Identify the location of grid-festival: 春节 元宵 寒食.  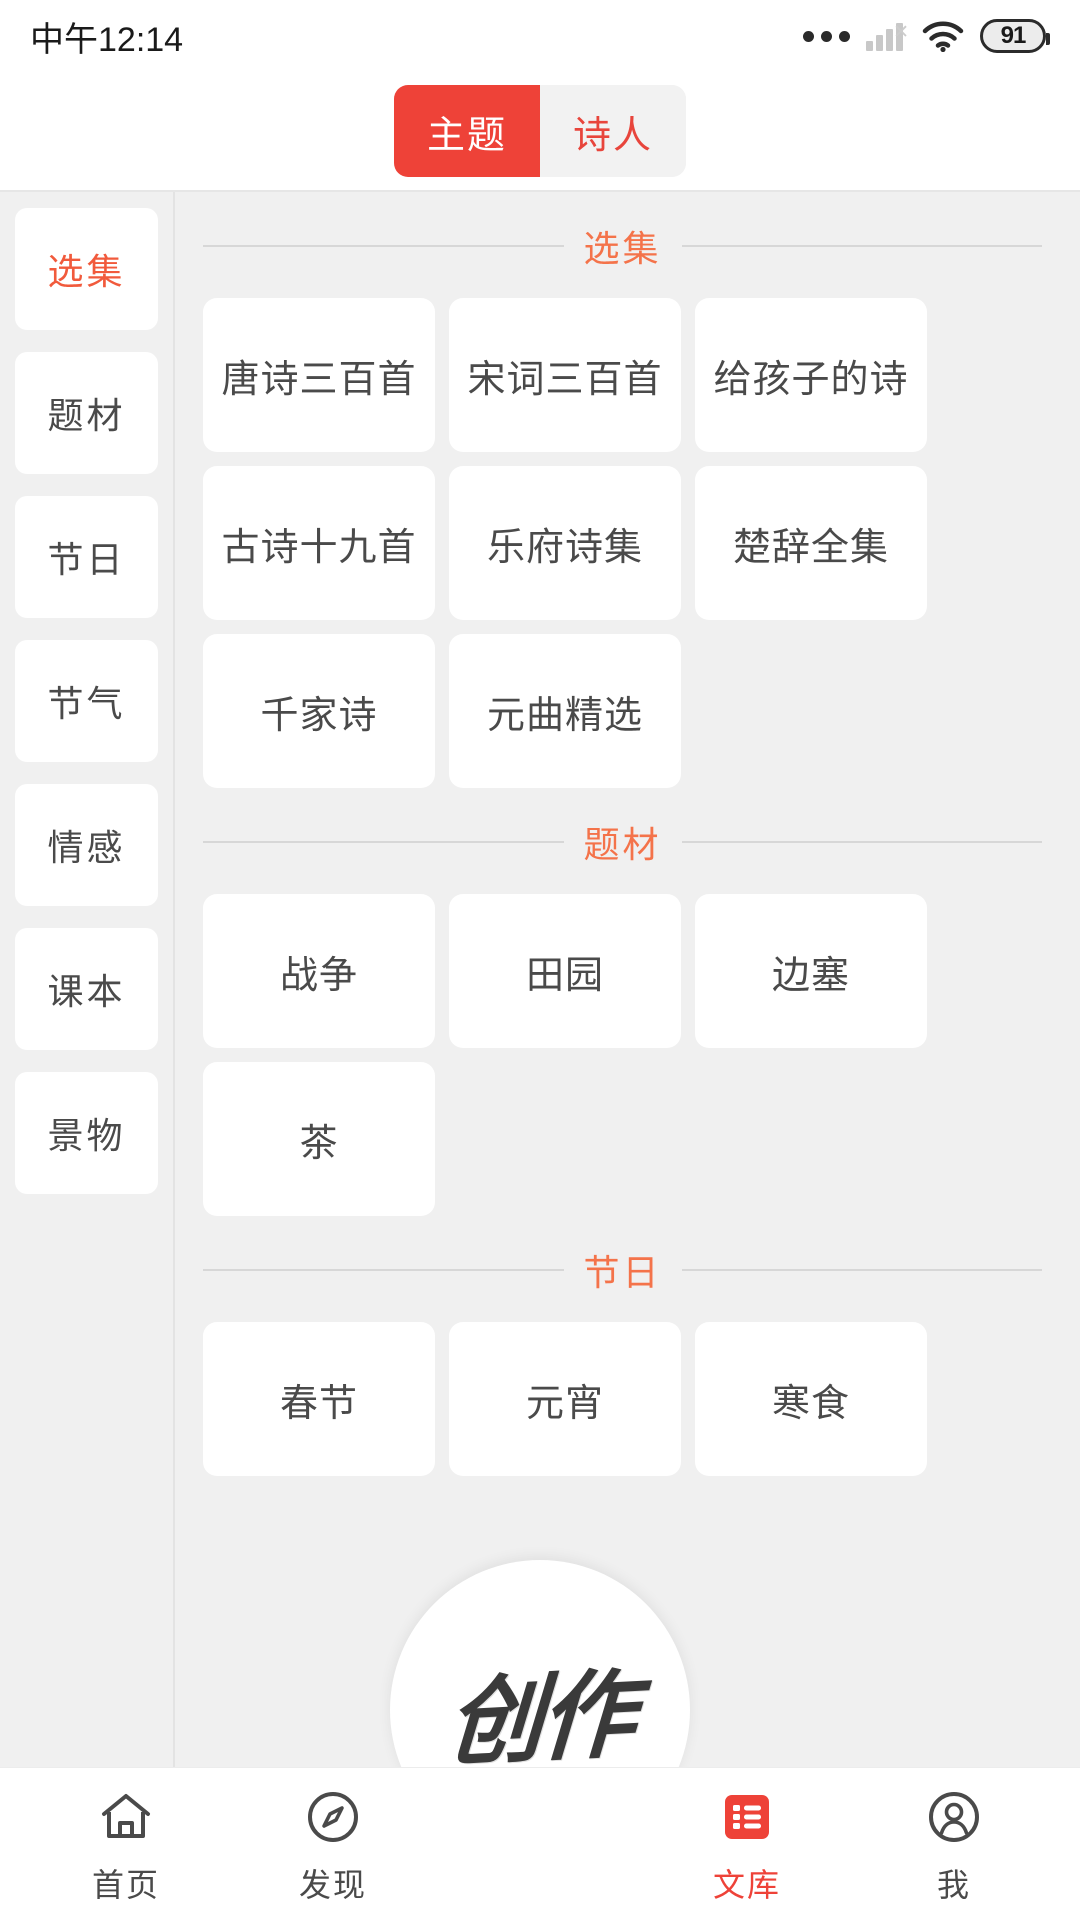
(627, 1399).